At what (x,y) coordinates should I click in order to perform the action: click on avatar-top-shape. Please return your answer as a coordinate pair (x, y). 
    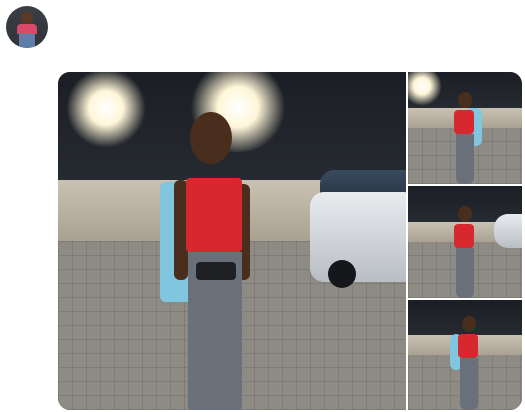
    Looking at the image, I should click on (27, 29).